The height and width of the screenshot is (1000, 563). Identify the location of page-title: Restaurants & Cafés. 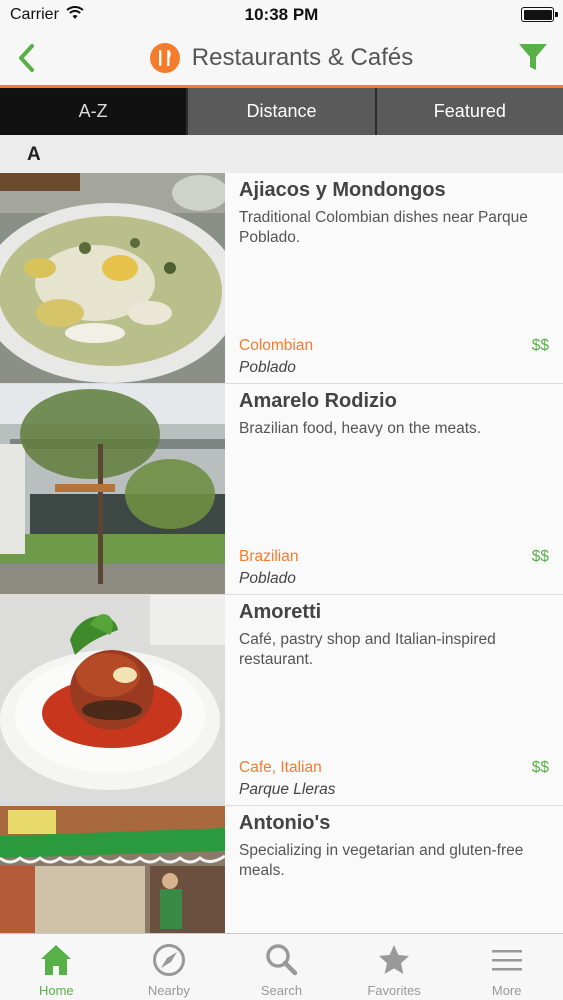
(302, 57).